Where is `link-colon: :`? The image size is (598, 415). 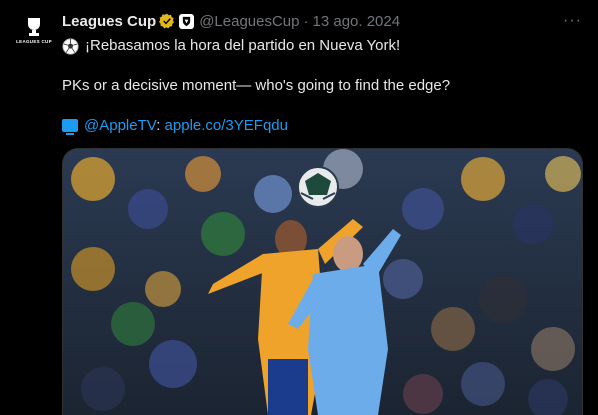
link-colon: : is located at coordinates (160, 125).